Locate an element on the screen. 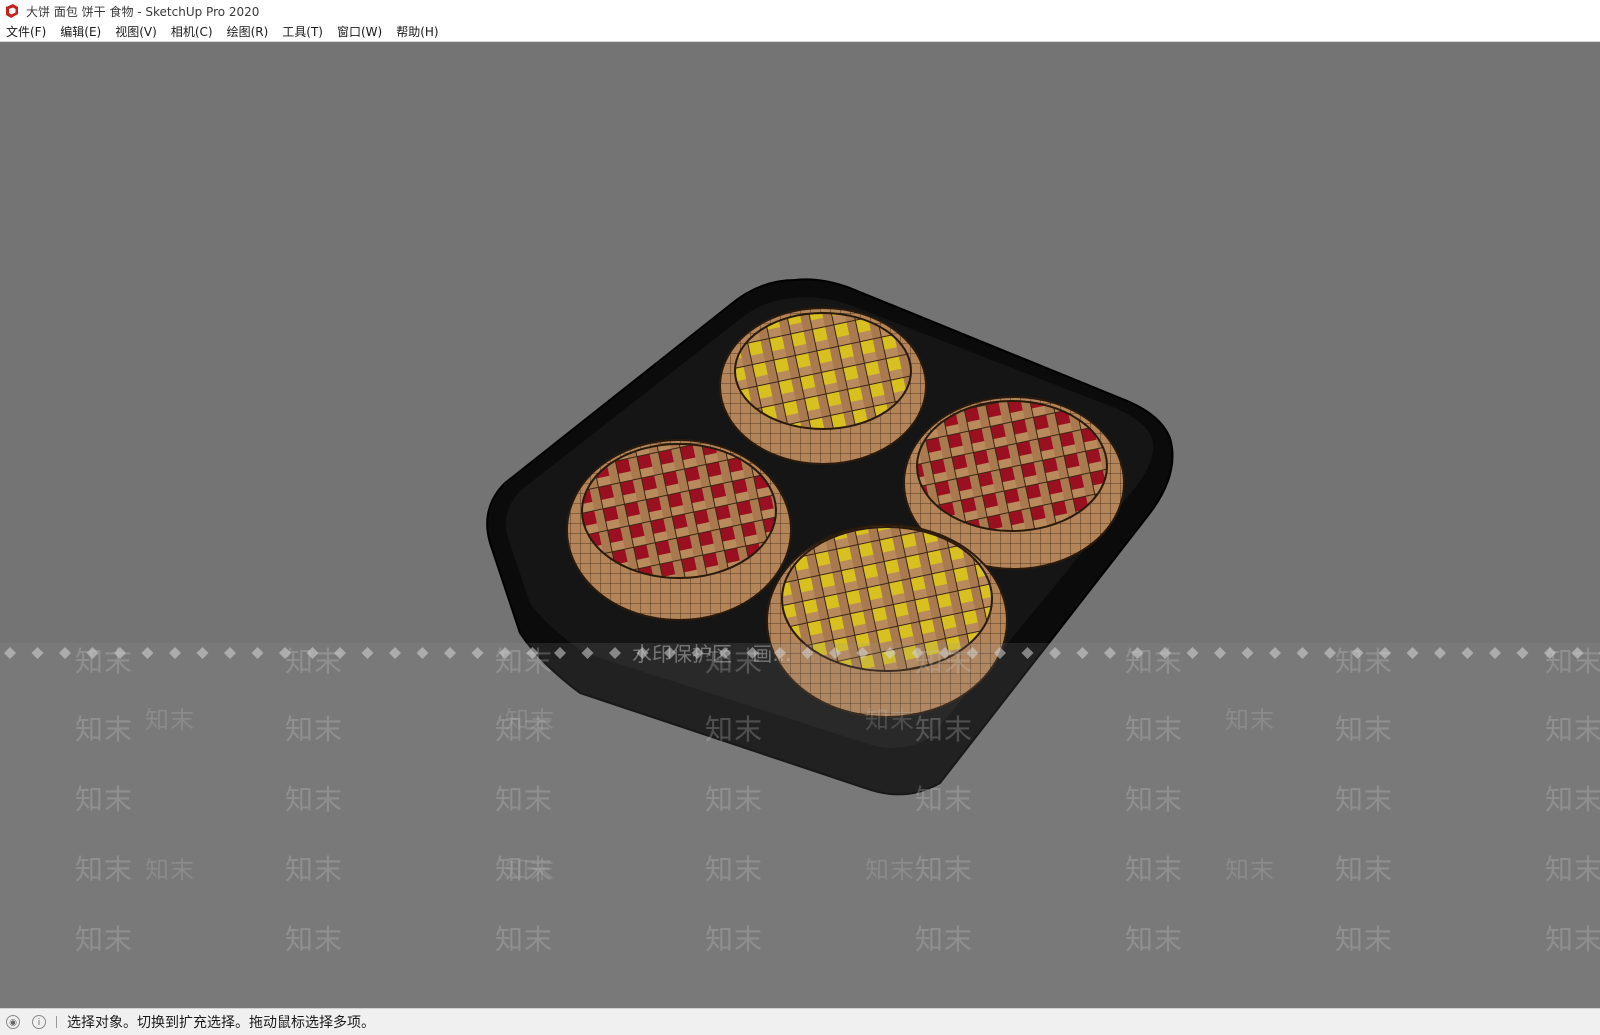  menu-help: 帮助(H) is located at coordinates (417, 32).